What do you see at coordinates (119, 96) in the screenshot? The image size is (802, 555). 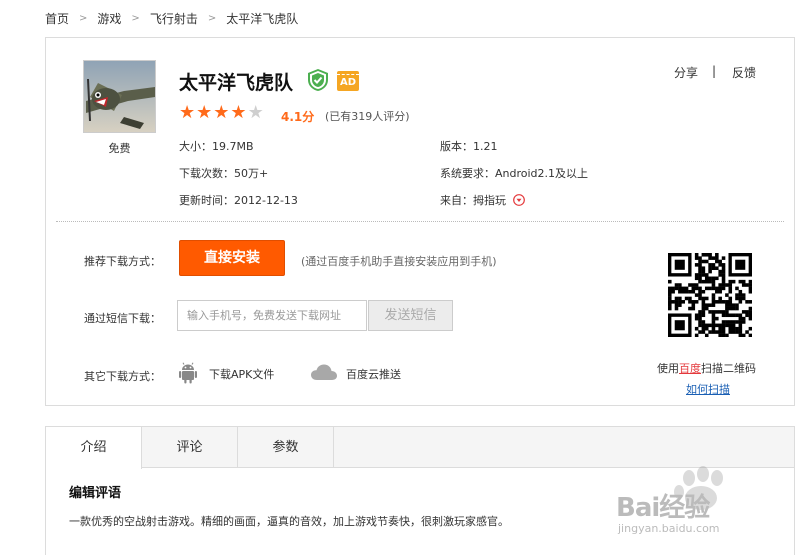 I see `fighter-plane-icon` at bounding box center [119, 96].